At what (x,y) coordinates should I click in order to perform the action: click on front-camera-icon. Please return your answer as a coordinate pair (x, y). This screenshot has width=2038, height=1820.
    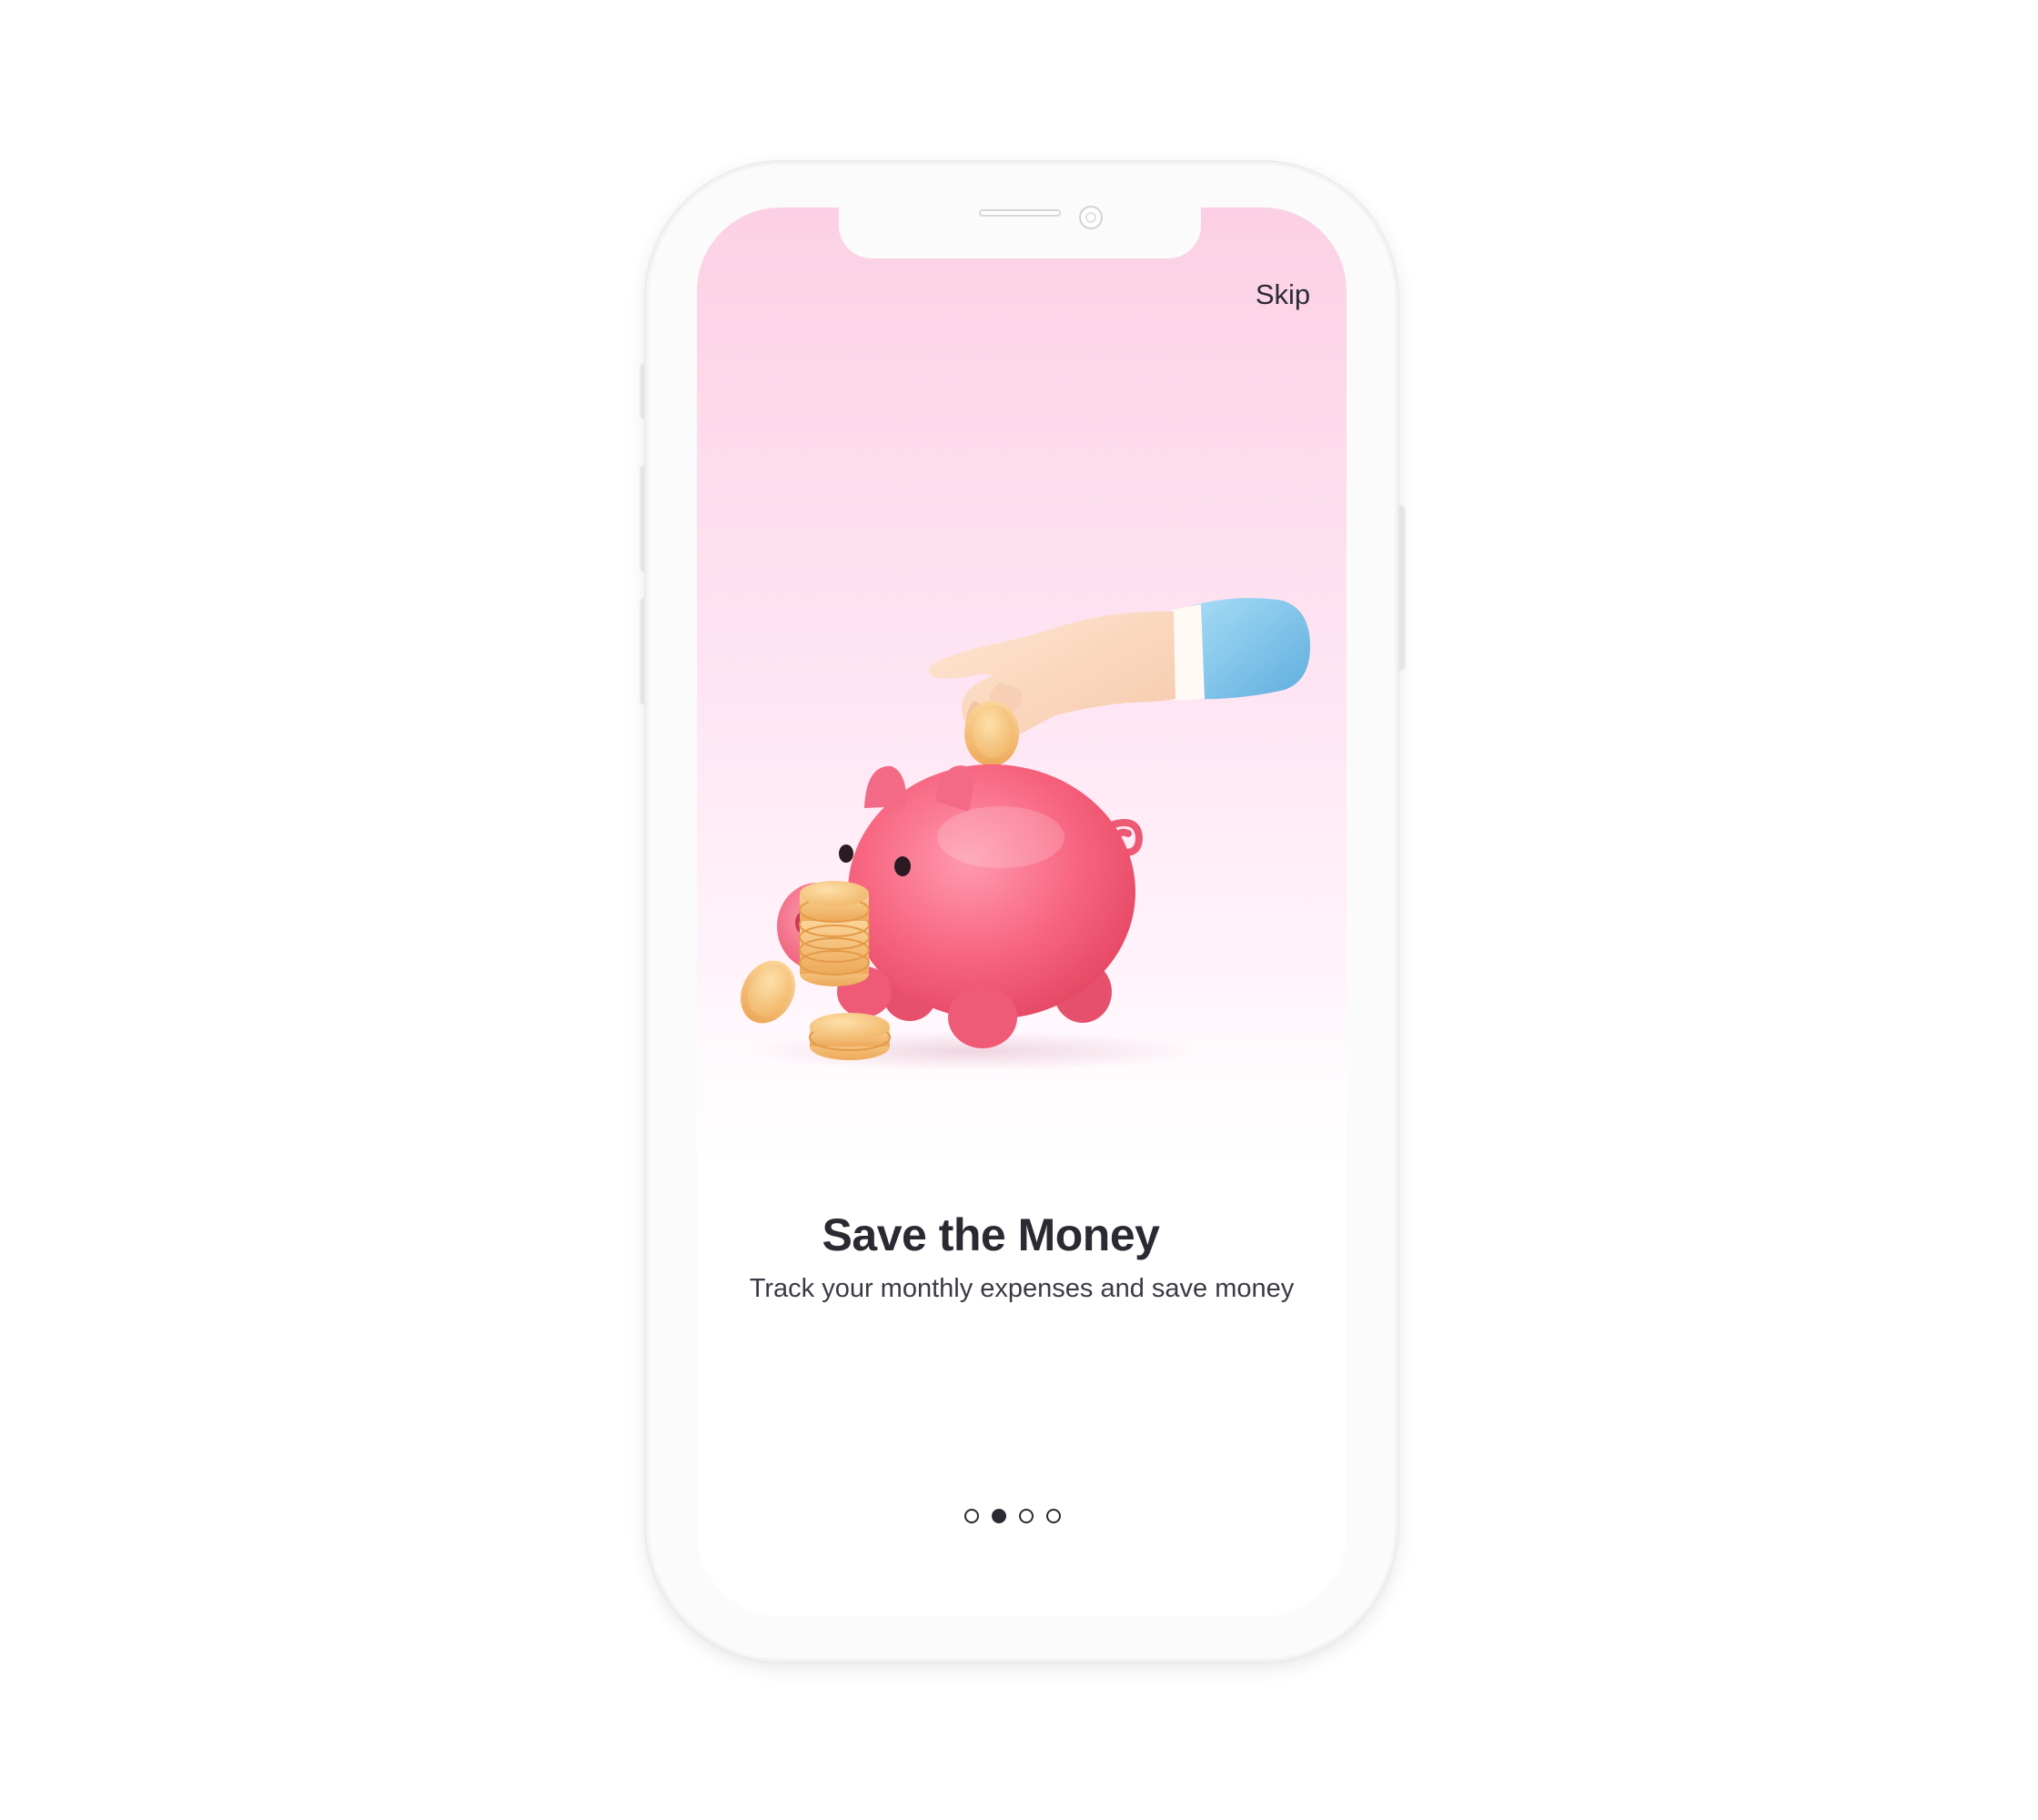
    Looking at the image, I should click on (1091, 218).